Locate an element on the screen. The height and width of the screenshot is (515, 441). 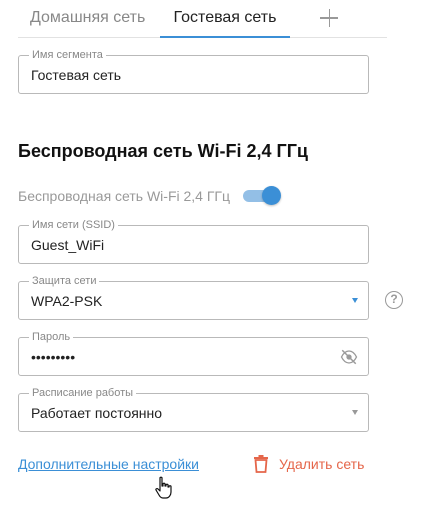
plus-icon is located at coordinates (330, 18).